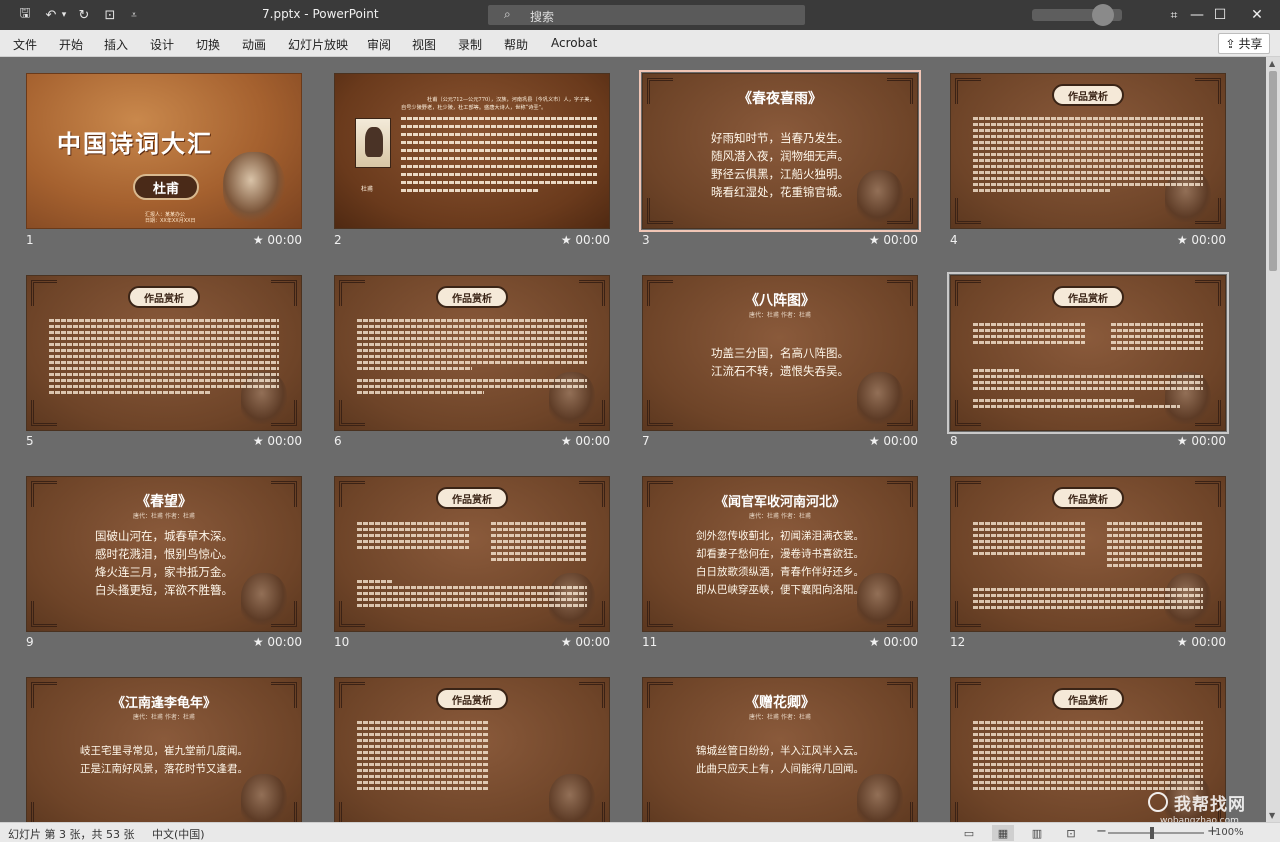  What do you see at coordinates (178, 834) in the screenshot?
I see `language-status: 中文(中国)` at bounding box center [178, 834].